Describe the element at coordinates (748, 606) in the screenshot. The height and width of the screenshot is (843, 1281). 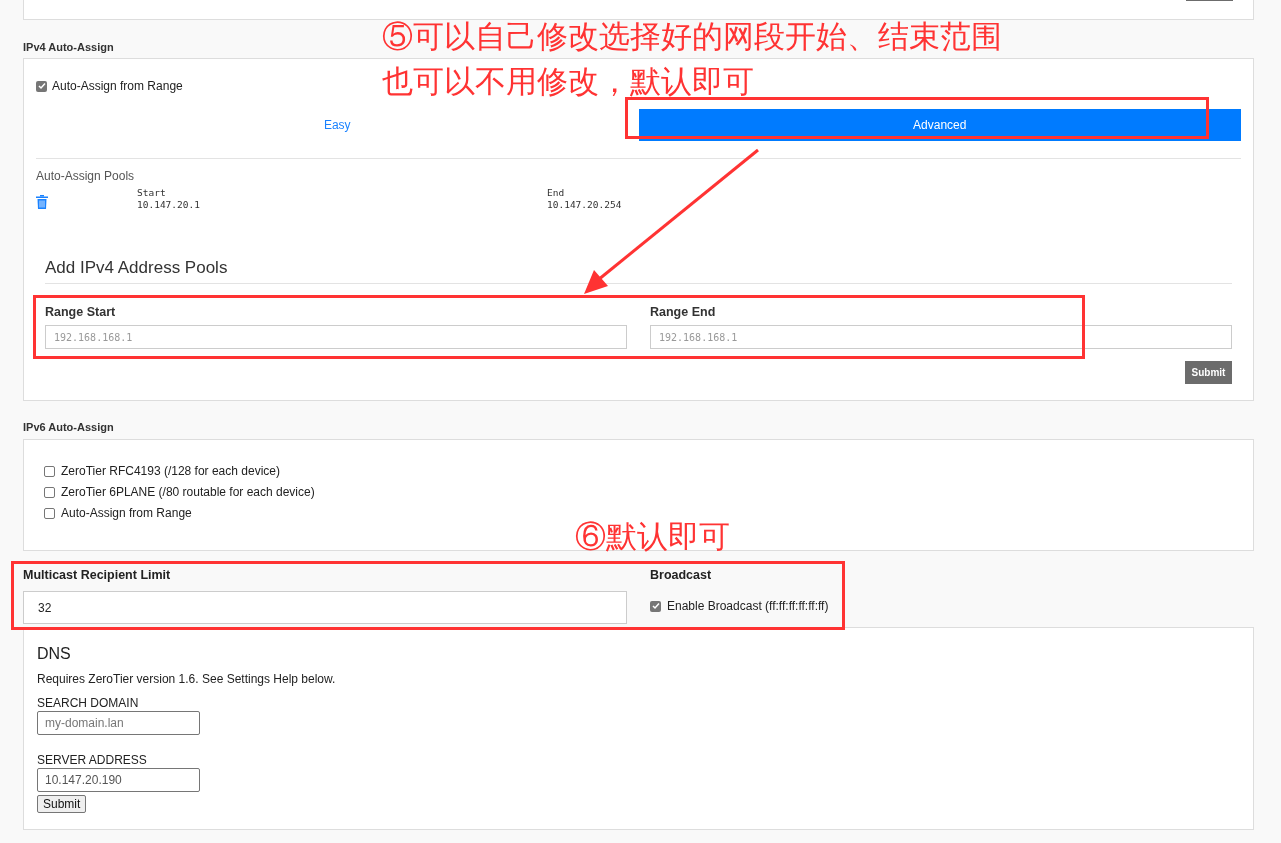
I see `checkbox-label: Enable Broadcast (ff:ff:ff:ff:ff:ff)` at that location.